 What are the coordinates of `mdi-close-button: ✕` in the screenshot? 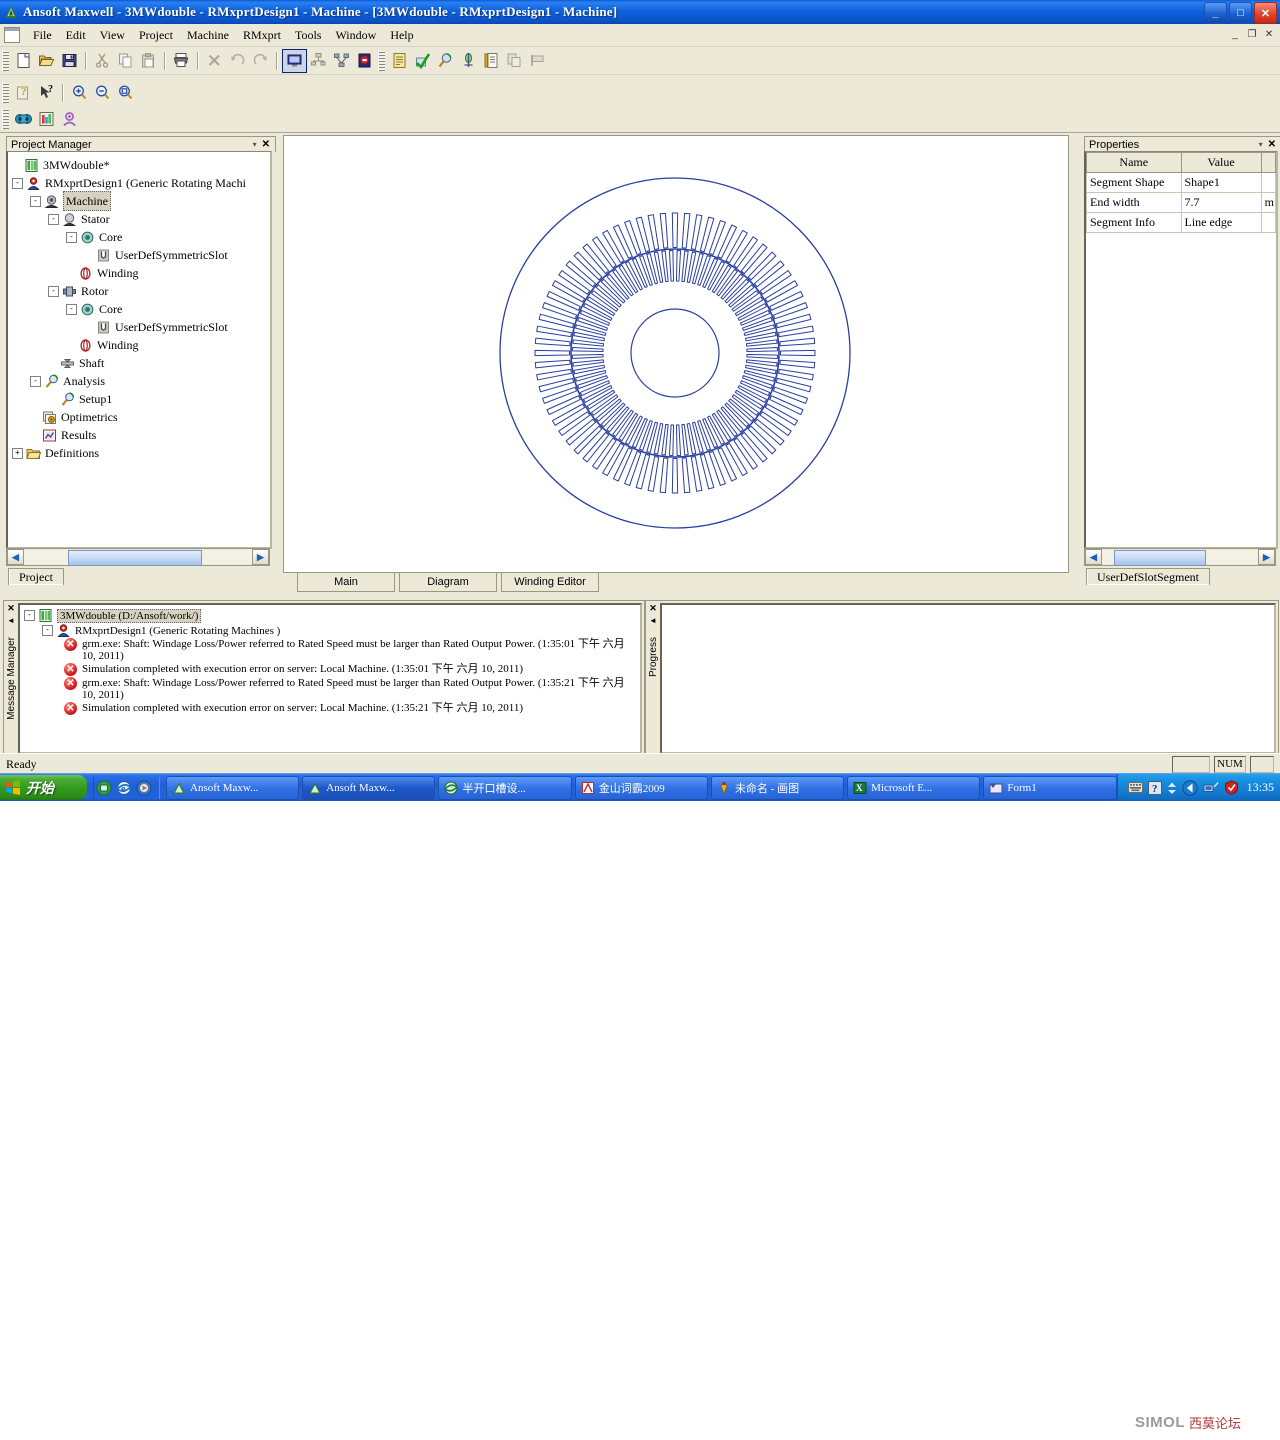 It's located at (1269, 34).